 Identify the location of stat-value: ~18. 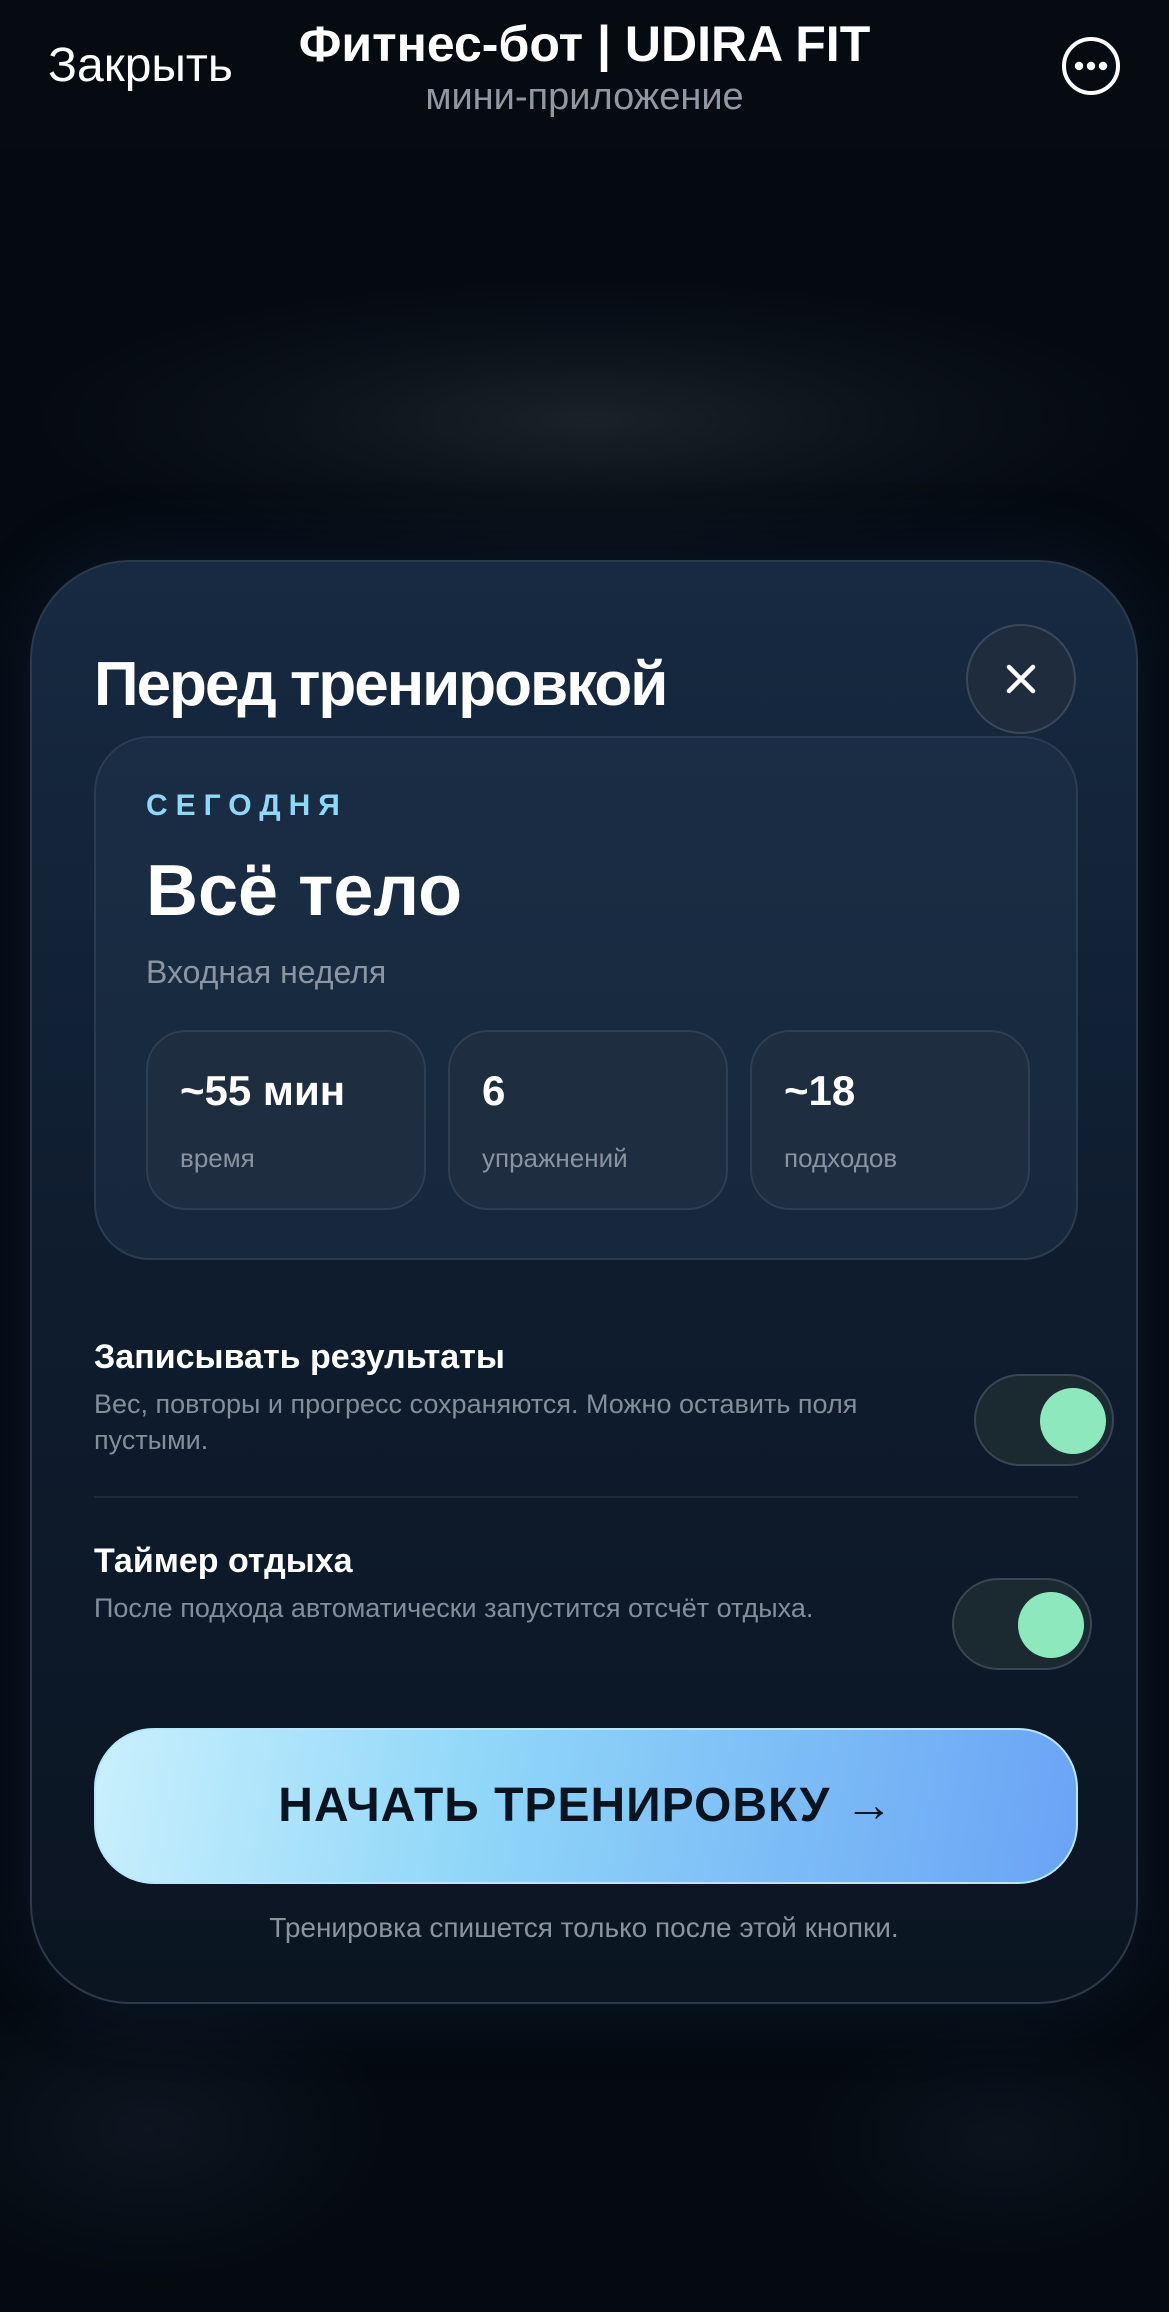
(820, 1090).